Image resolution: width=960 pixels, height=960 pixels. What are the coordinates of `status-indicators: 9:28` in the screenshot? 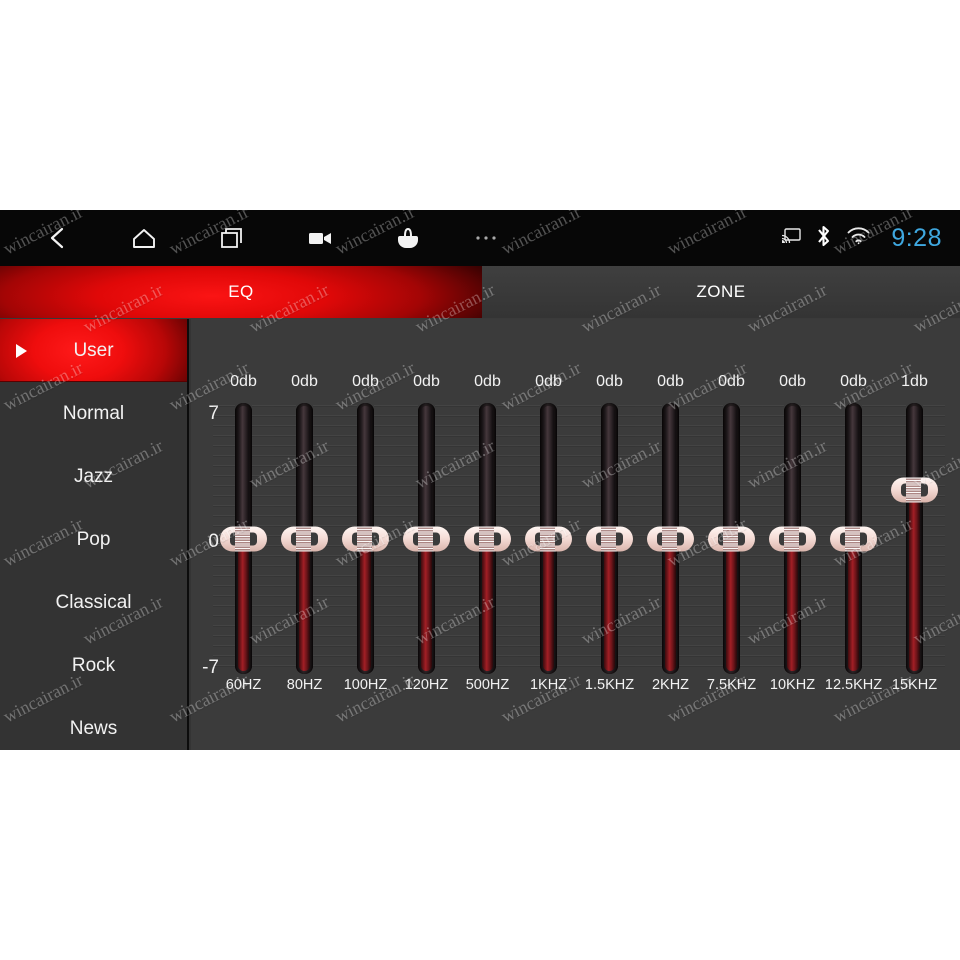 It's located at (861, 238).